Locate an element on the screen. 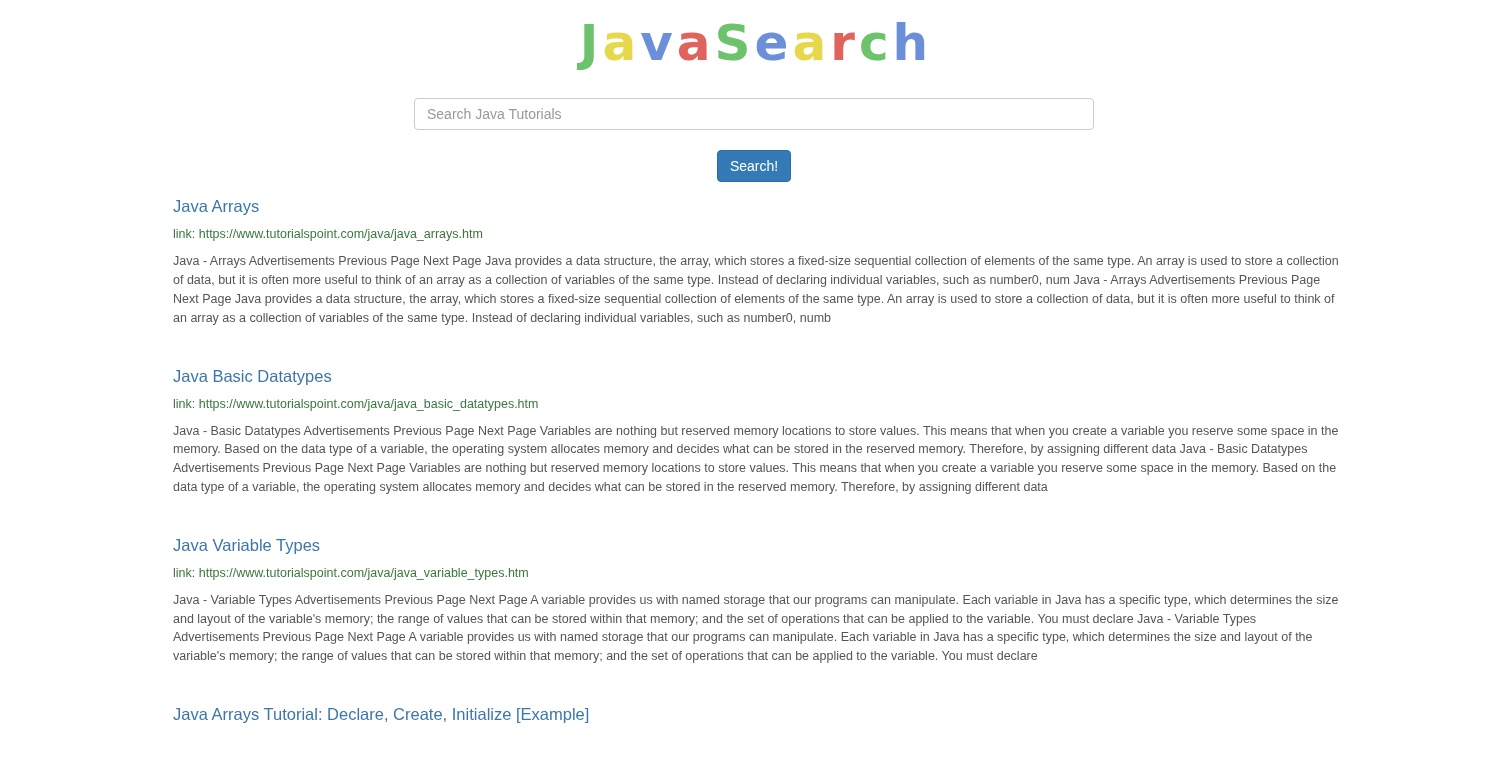 The image size is (1508, 762). result-title-link: Java Arrays is located at coordinates (758, 206).